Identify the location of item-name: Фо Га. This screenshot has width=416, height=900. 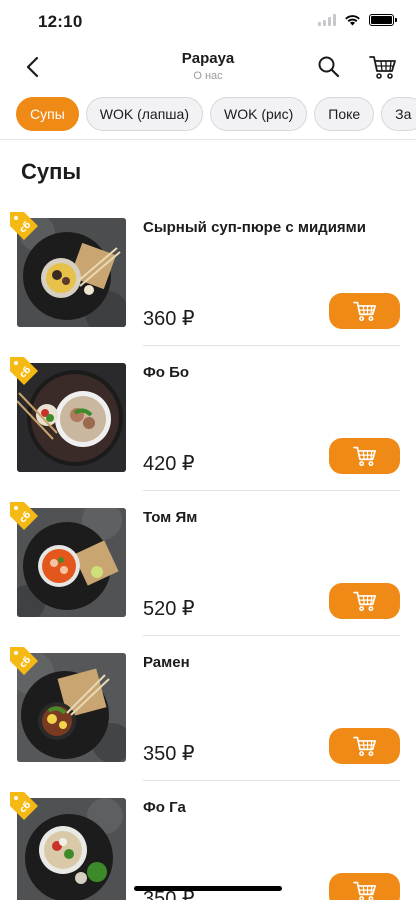
(164, 807).